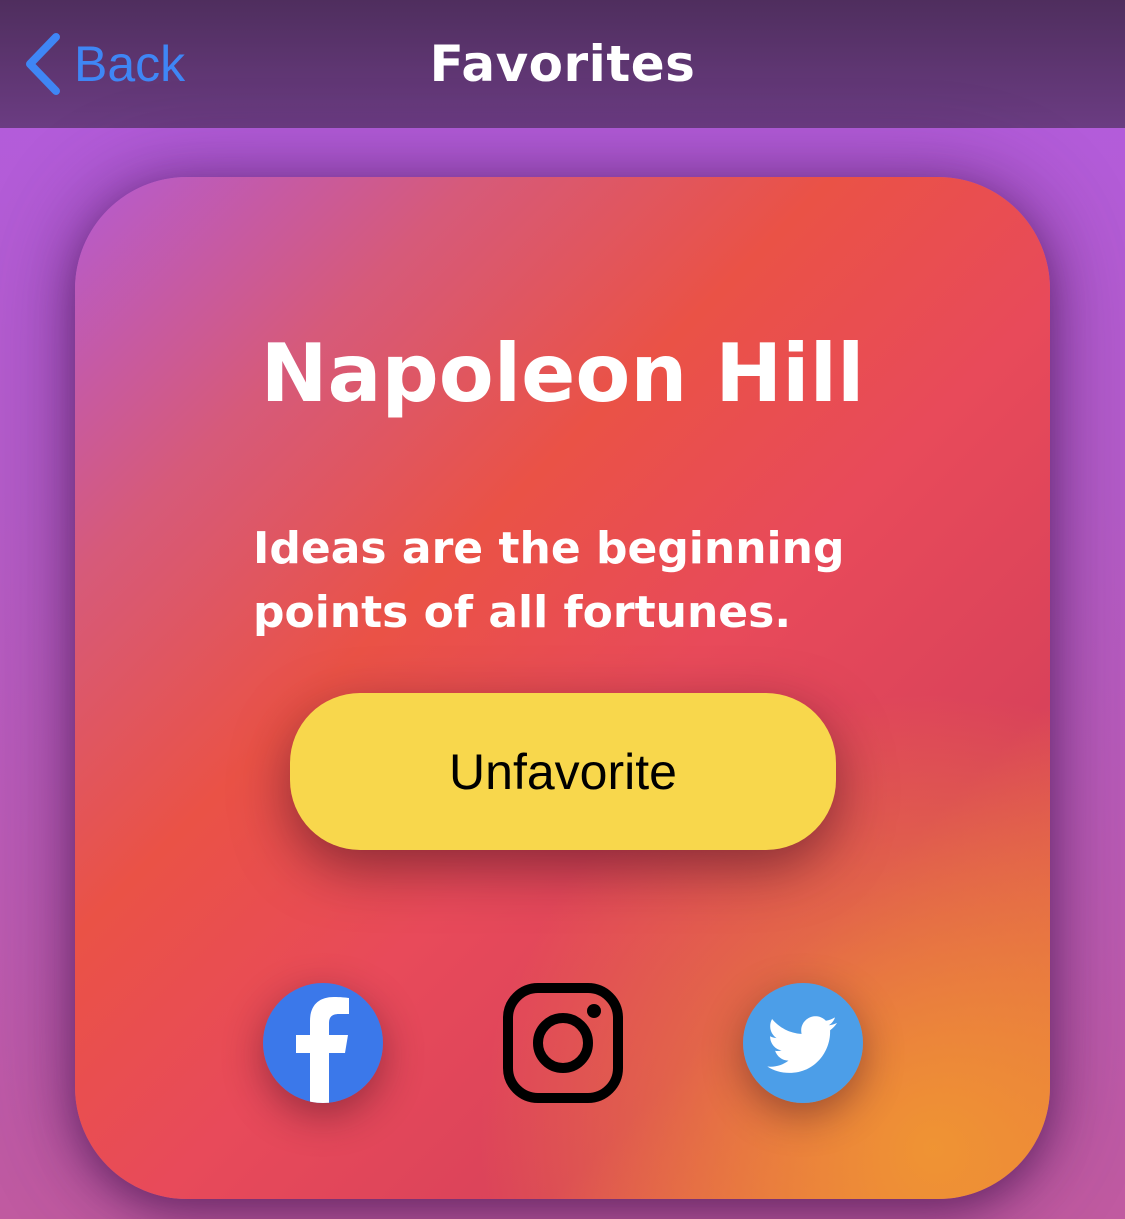 This screenshot has height=1219, width=1125. I want to click on back-button: Back, so click(103, 64).